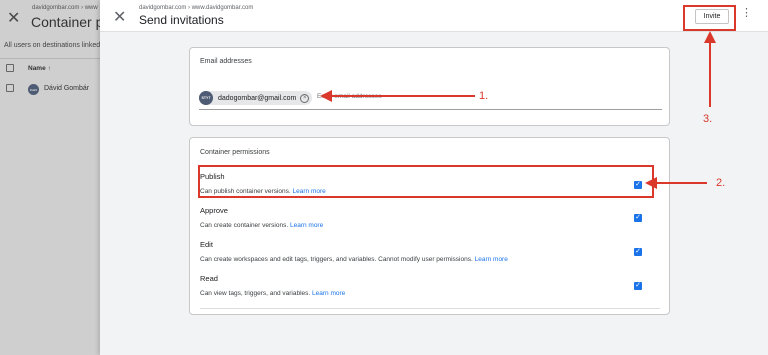  I want to click on permission-name: Approve, so click(214, 210).